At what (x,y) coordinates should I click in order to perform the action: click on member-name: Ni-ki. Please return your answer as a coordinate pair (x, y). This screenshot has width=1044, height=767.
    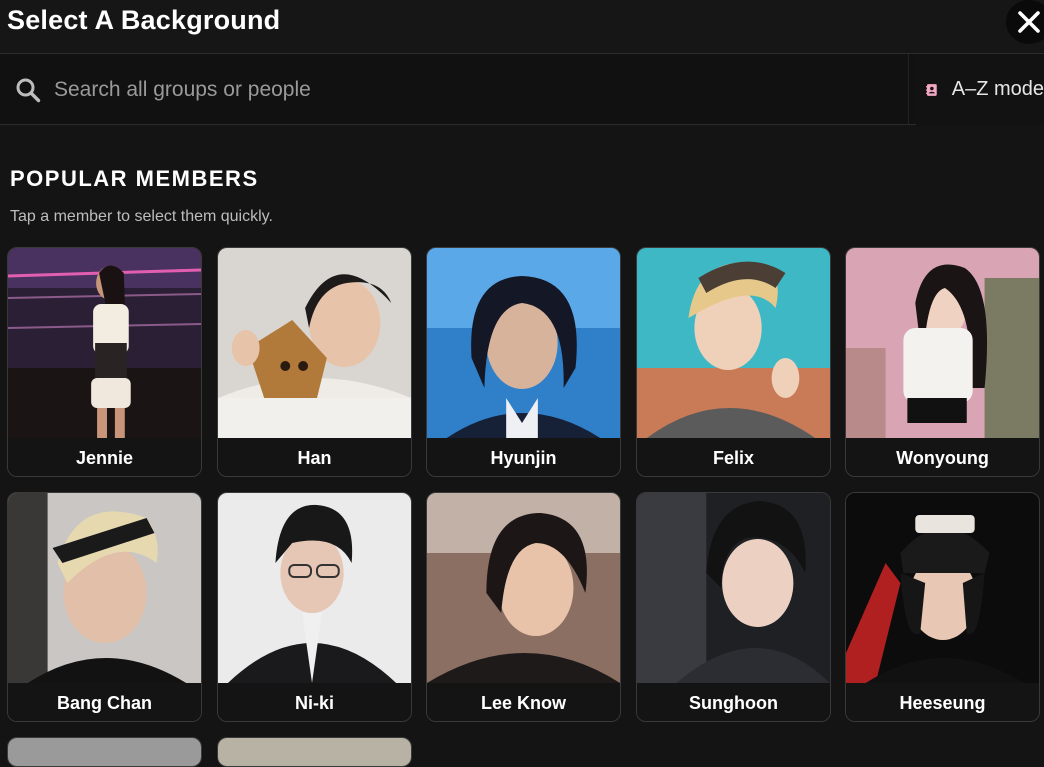
    Looking at the image, I should click on (314, 702).